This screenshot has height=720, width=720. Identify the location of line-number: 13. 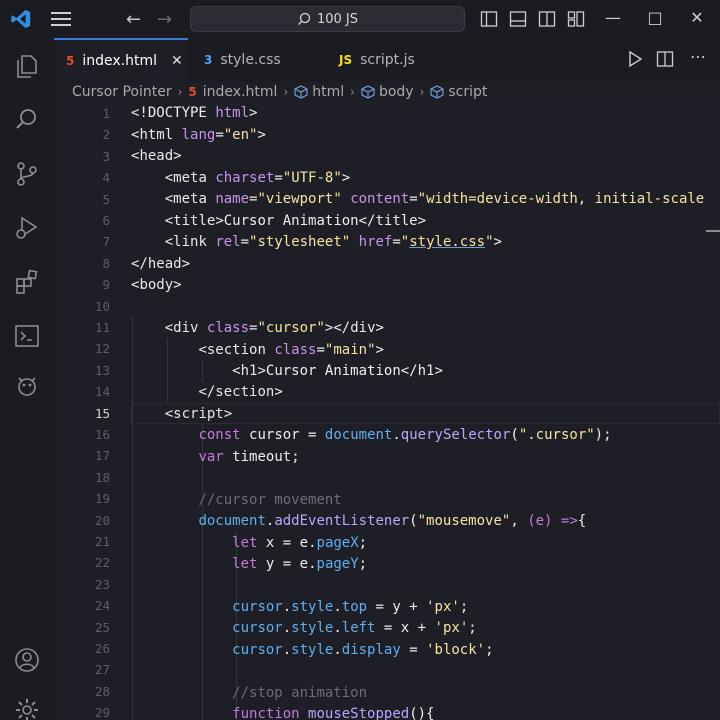
(102, 370).